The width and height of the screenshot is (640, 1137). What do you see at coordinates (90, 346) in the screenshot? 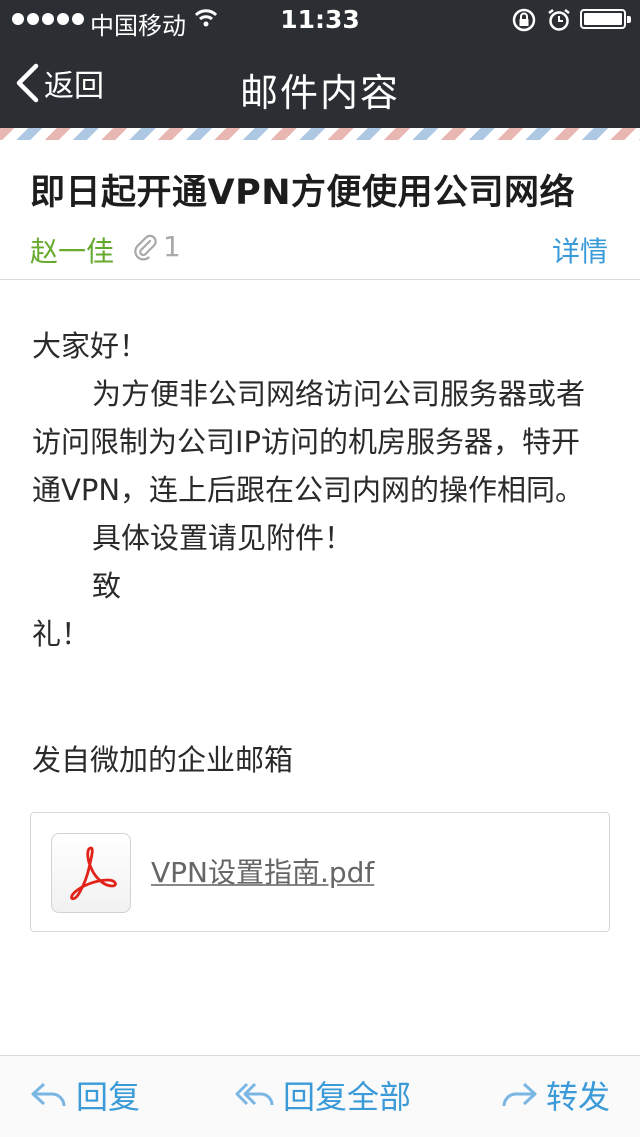
I see `body-greeting: 大家好！` at bounding box center [90, 346].